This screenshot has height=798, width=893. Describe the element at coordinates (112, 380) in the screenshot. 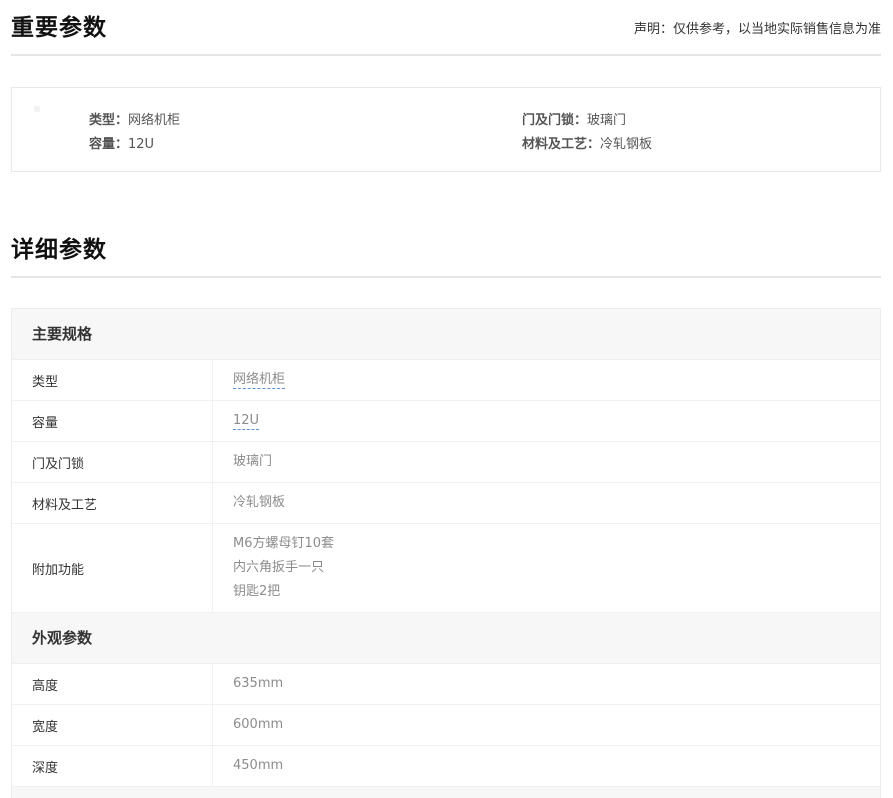

I see `row-key: 类型` at that location.